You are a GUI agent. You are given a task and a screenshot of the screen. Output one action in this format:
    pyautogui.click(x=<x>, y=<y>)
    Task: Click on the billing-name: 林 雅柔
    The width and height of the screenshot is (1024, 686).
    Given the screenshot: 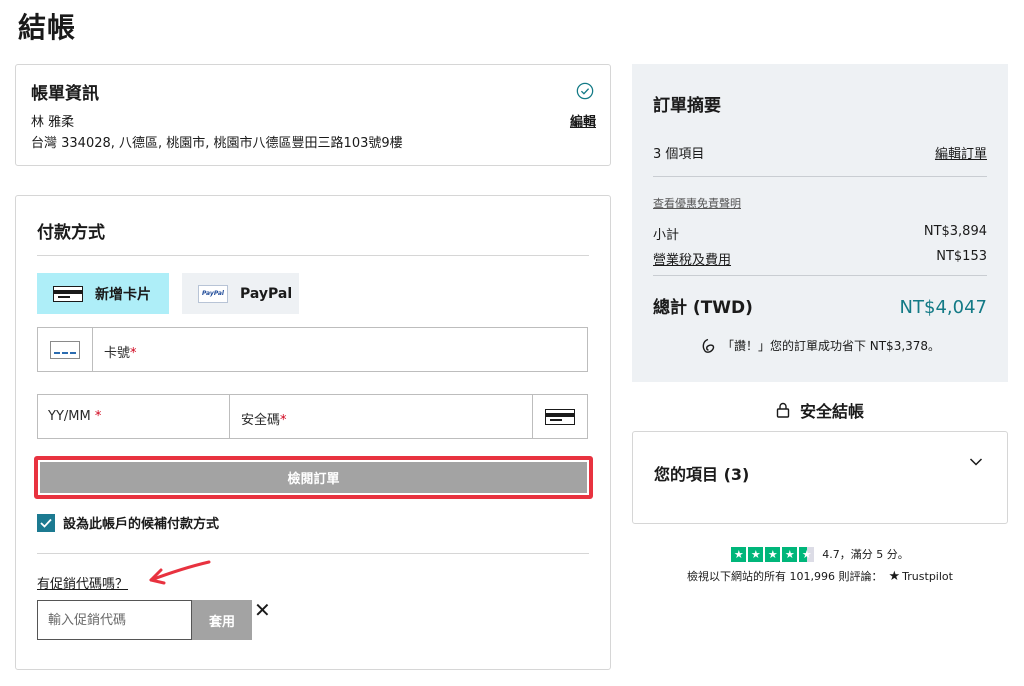 What is the action you would take?
    pyautogui.click(x=53, y=122)
    